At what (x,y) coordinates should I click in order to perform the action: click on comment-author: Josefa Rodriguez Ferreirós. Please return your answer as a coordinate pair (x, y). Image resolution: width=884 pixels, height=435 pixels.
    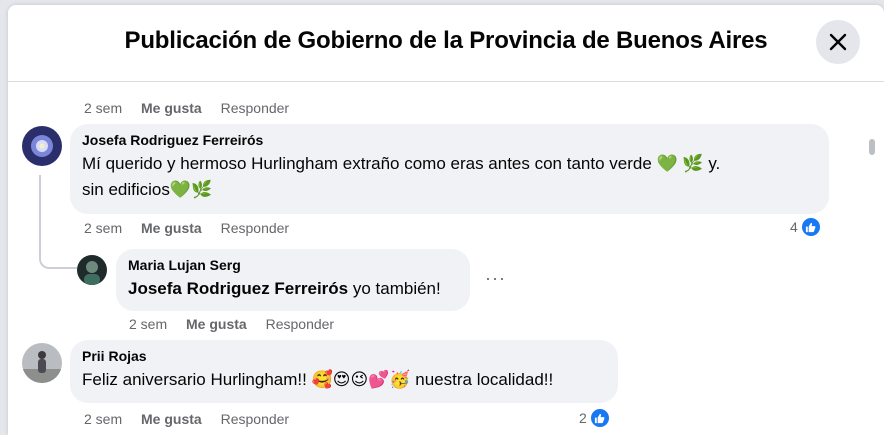
    Looking at the image, I should click on (449, 140).